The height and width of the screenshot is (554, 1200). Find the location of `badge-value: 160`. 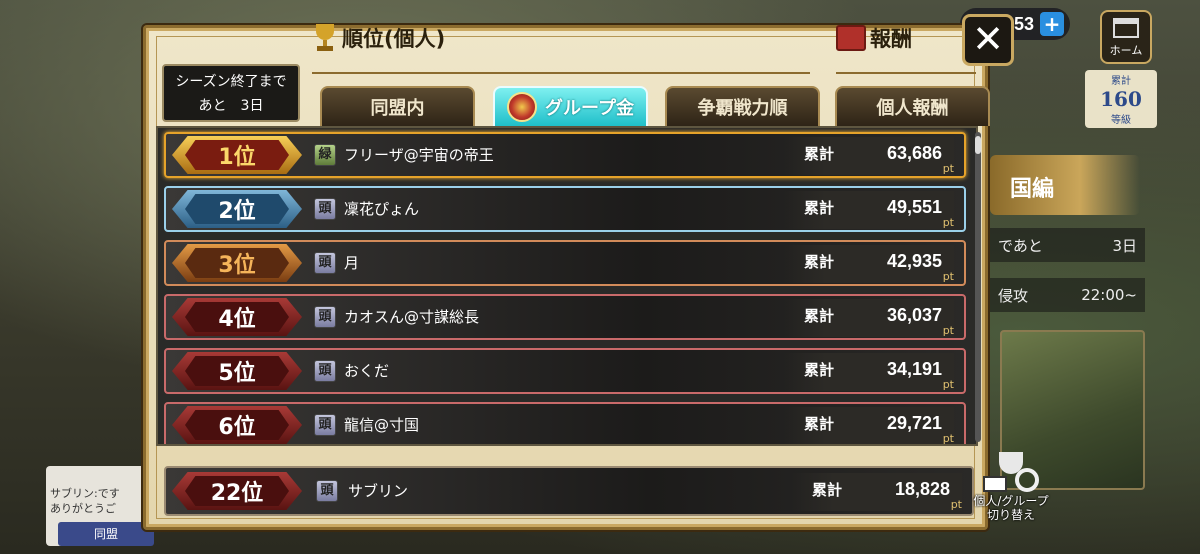

badge-value: 160 is located at coordinates (1121, 99).